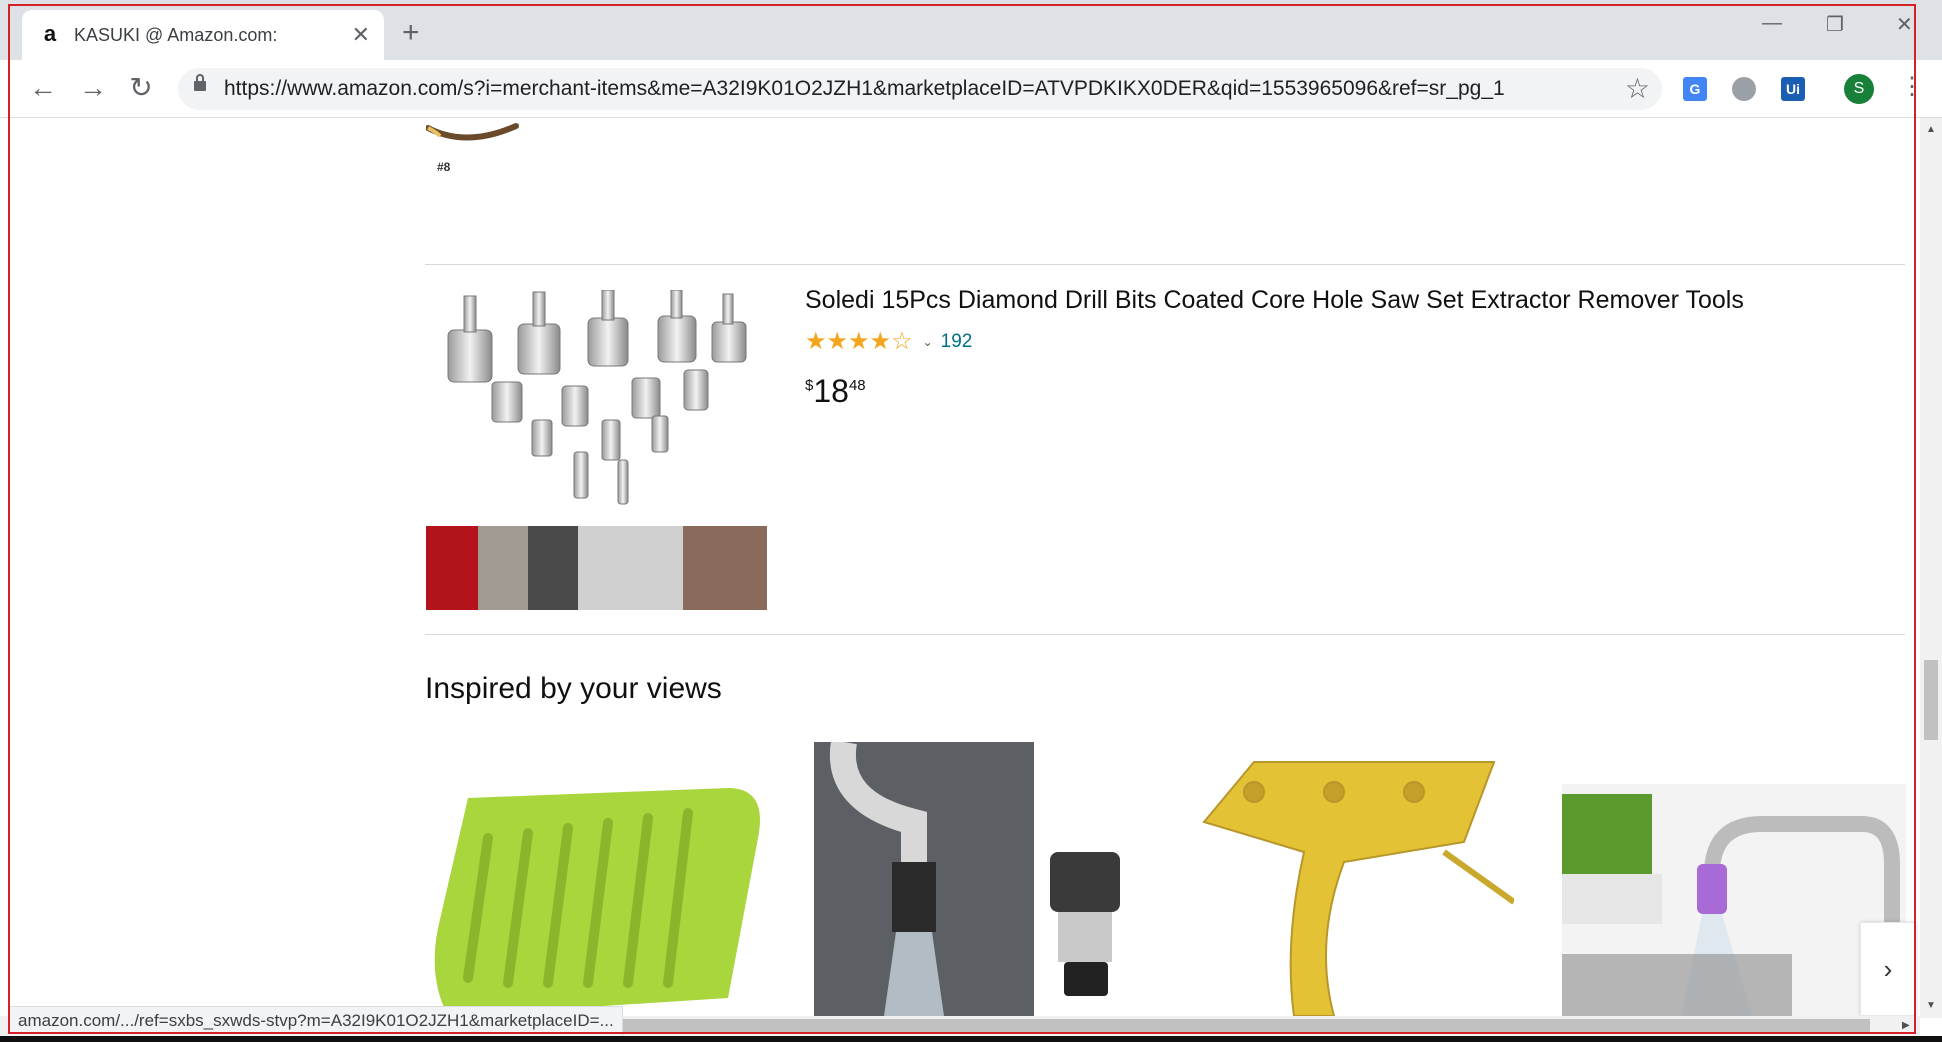 This screenshot has height=1042, width=1942. I want to click on browser-menu-icon: ⋮, so click(1912, 87).